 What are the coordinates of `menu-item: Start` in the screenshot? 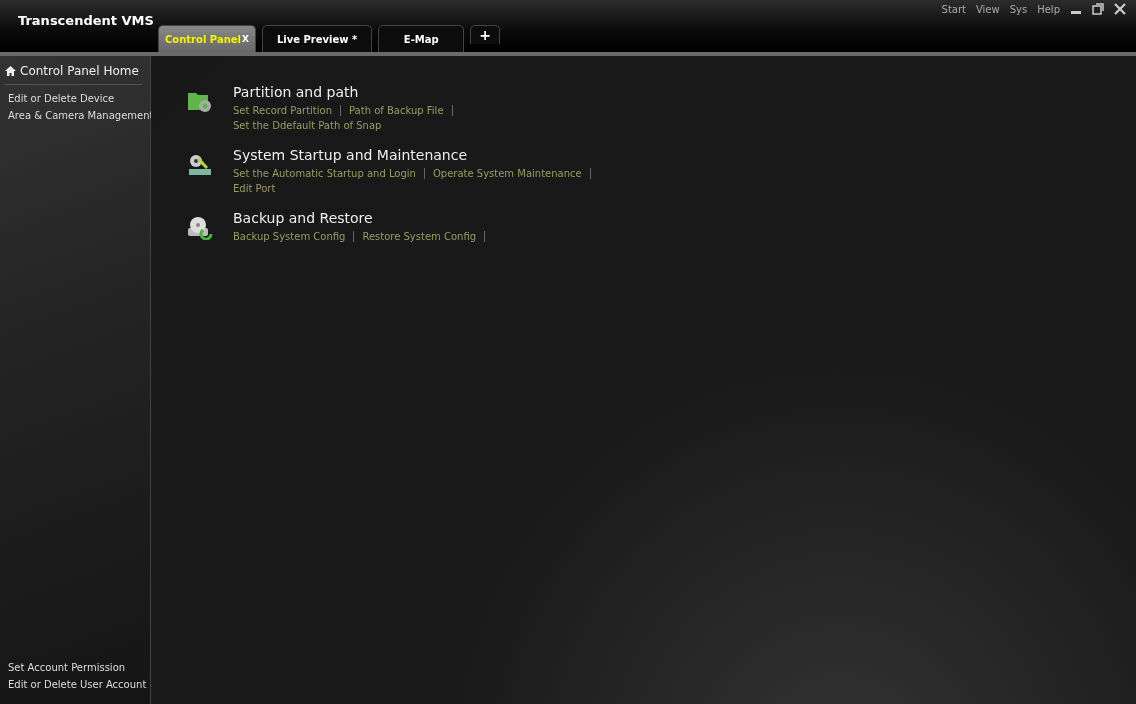 It's located at (953, 9).